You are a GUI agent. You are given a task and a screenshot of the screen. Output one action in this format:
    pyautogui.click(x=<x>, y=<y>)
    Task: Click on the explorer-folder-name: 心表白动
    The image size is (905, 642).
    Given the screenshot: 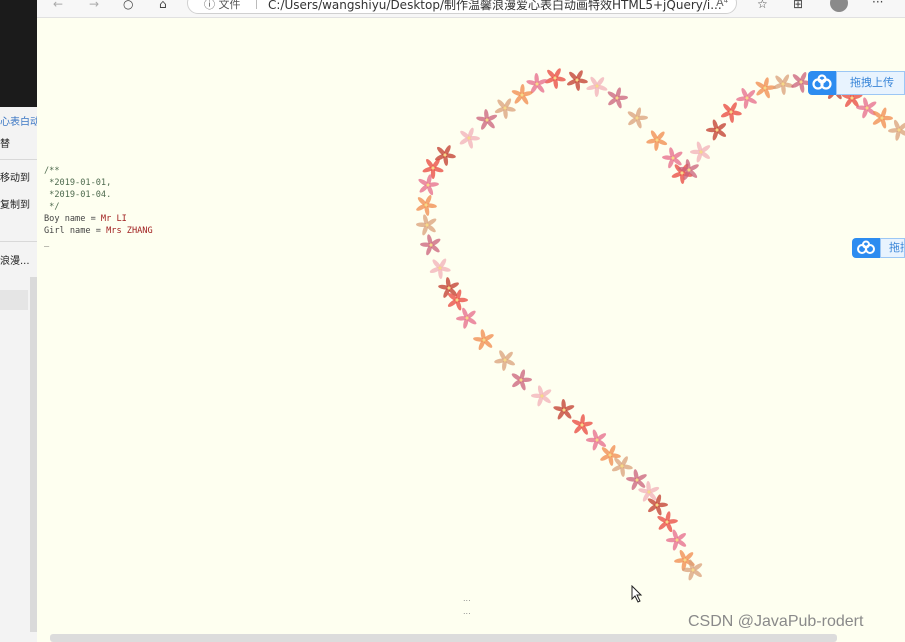 What is the action you would take?
    pyautogui.click(x=18, y=120)
    